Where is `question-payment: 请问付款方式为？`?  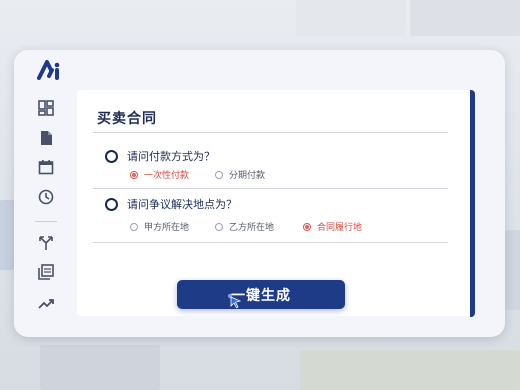
question-payment: 请问付款方式为？ is located at coordinates (160, 156).